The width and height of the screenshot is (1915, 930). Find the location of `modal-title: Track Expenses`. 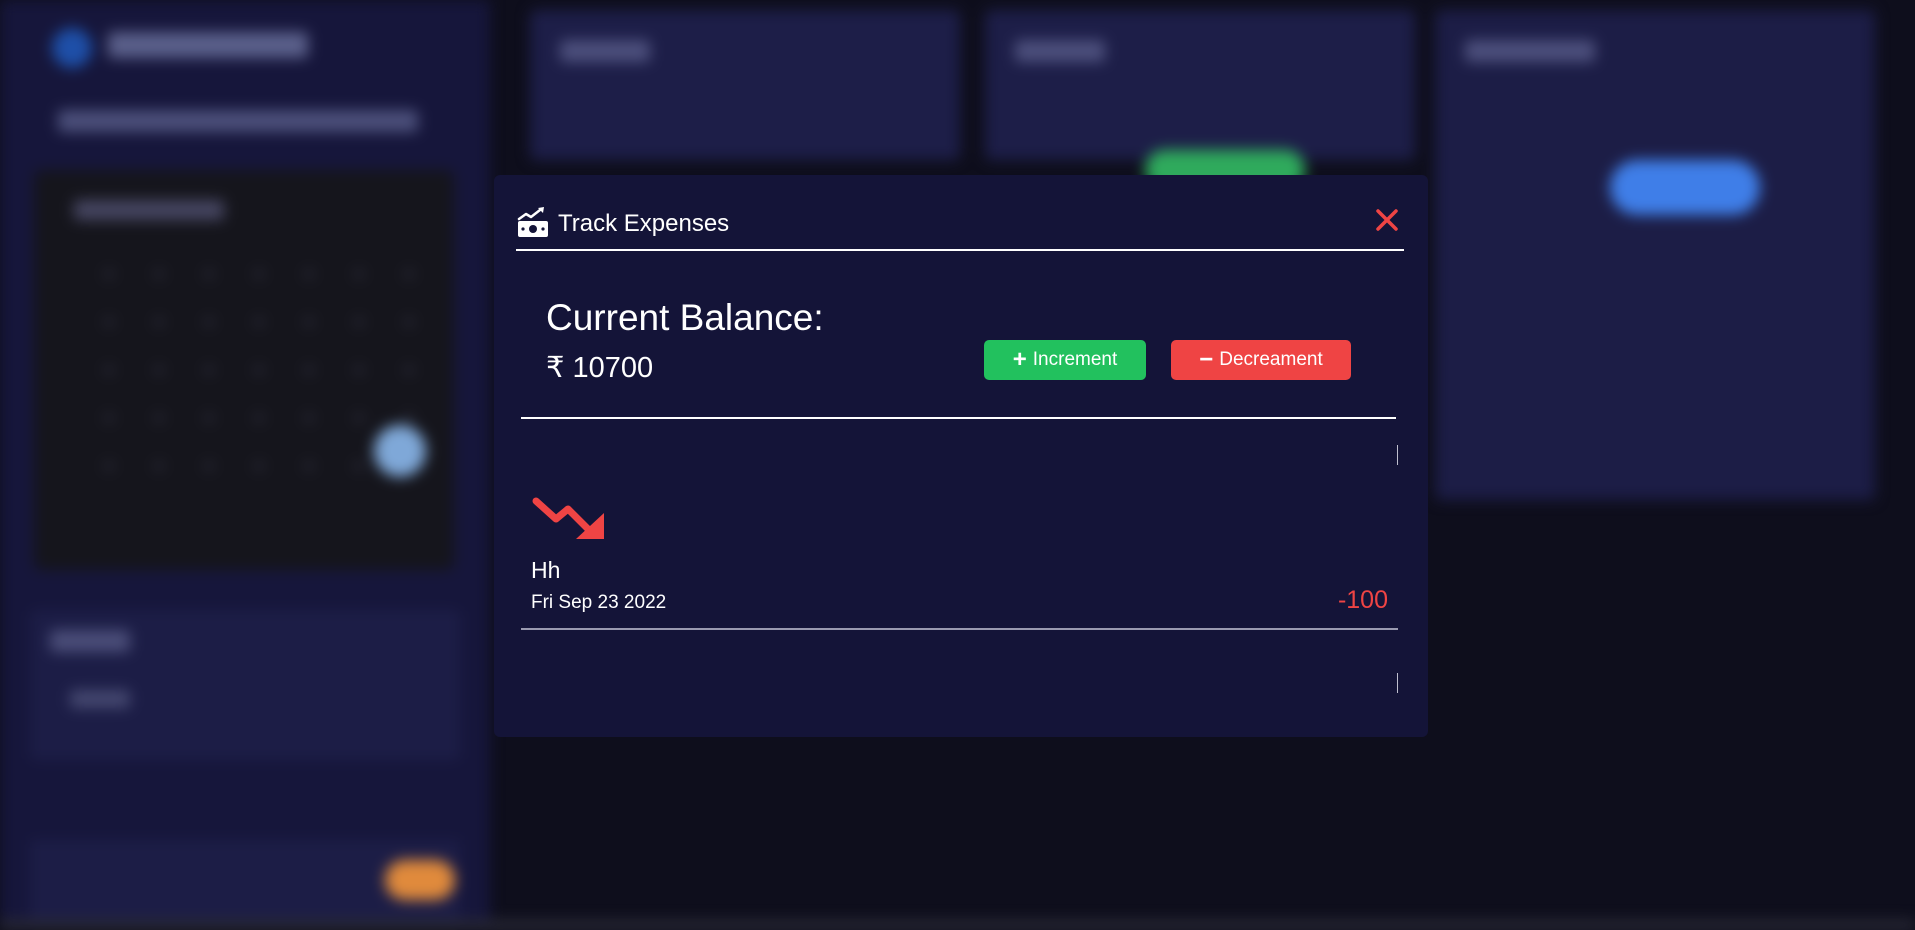

modal-title: Track Expenses is located at coordinates (644, 223).